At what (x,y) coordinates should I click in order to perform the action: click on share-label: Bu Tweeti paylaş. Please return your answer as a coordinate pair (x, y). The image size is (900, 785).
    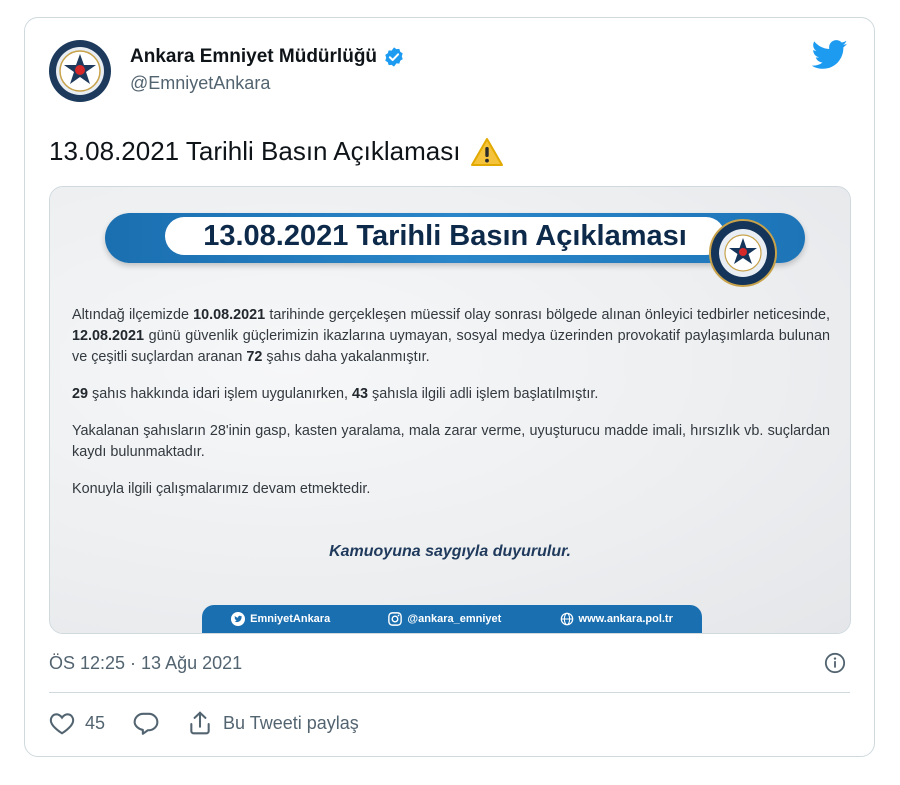
    Looking at the image, I should click on (291, 722).